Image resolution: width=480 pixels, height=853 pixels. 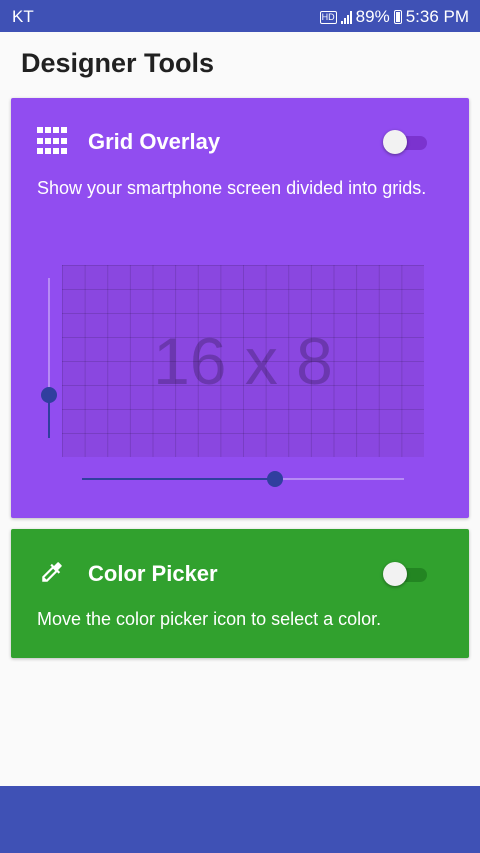 What do you see at coordinates (240, 819) in the screenshot?
I see `bottom-navigation-bar` at bounding box center [240, 819].